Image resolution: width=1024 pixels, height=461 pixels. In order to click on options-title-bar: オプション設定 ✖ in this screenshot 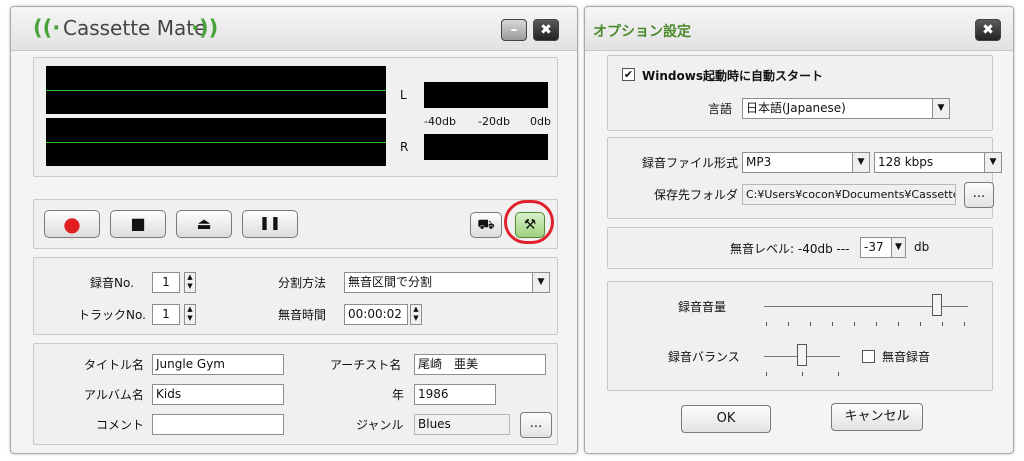, I will do `click(799, 29)`.